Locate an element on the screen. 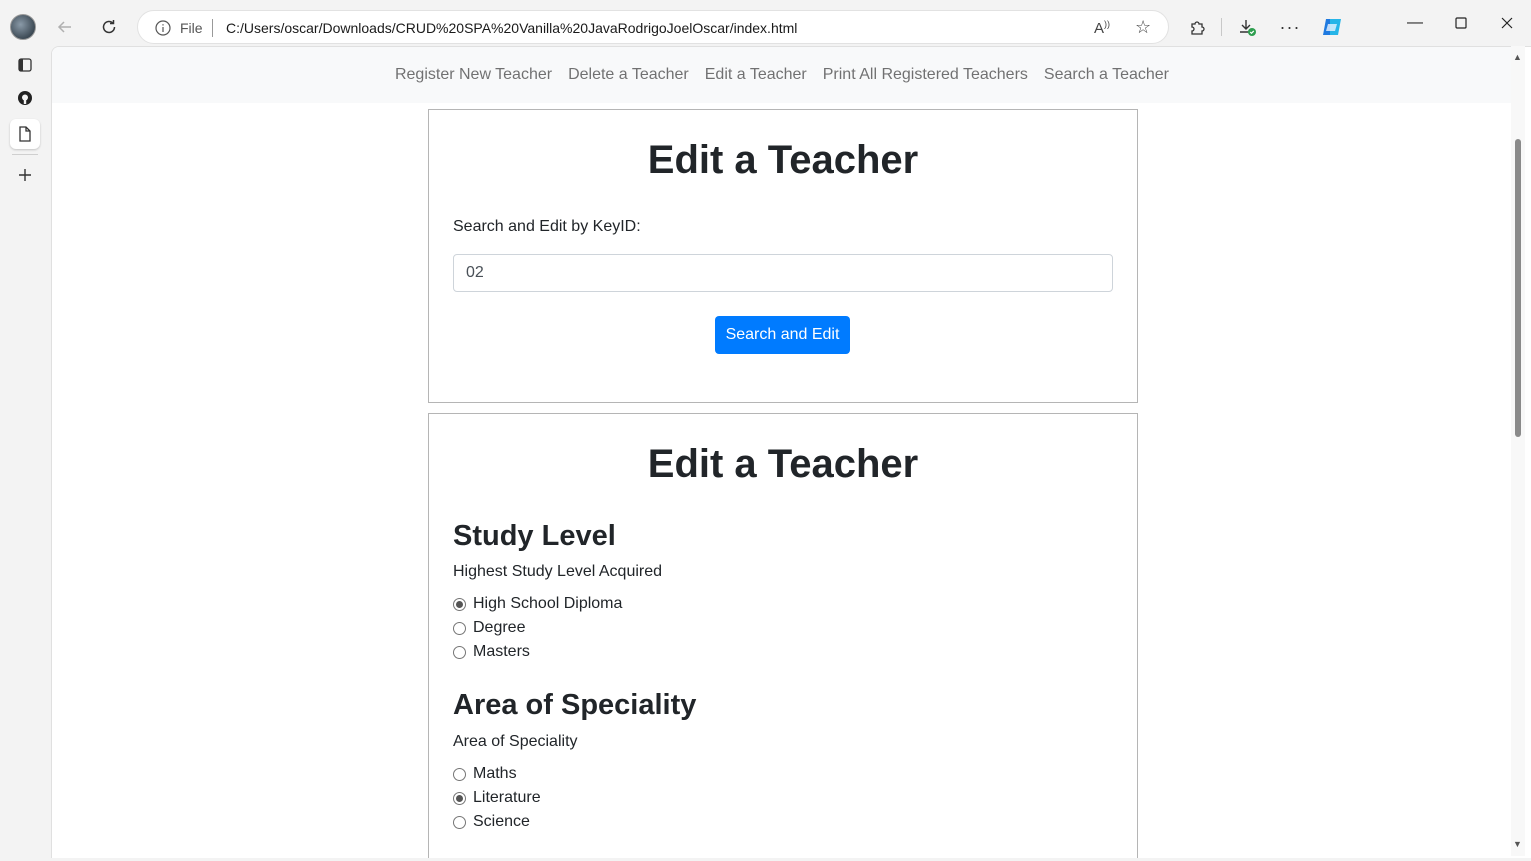 The image size is (1531, 861). nav-link-search: Search a Teacher is located at coordinates (1106, 75).